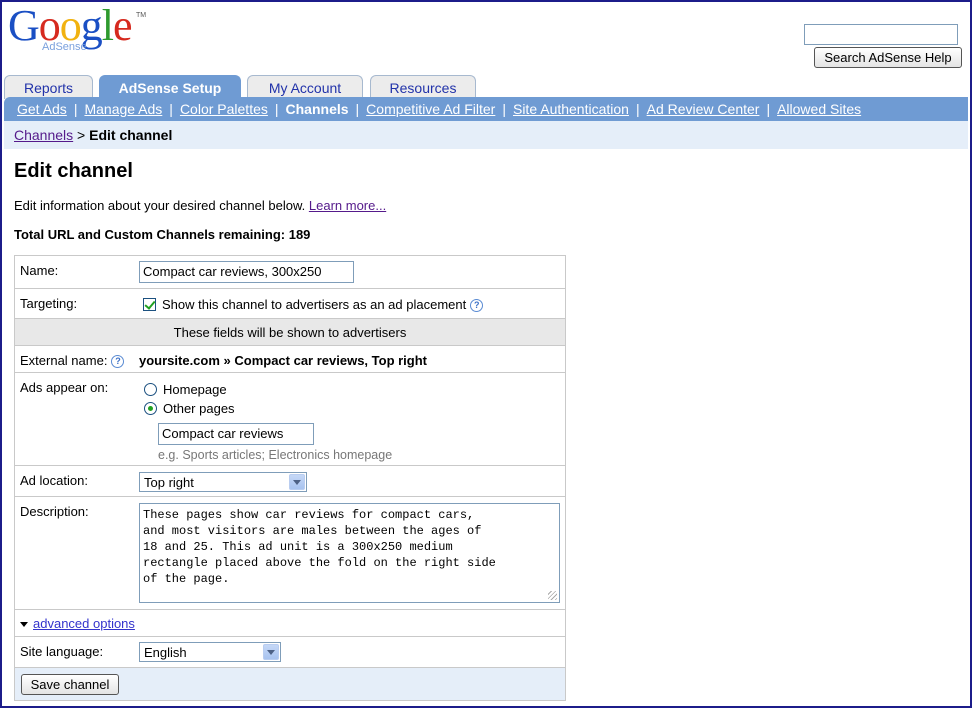 The height and width of the screenshot is (708, 972). I want to click on name-row: Name: Compact car reviews, 300x250, so click(290, 272).